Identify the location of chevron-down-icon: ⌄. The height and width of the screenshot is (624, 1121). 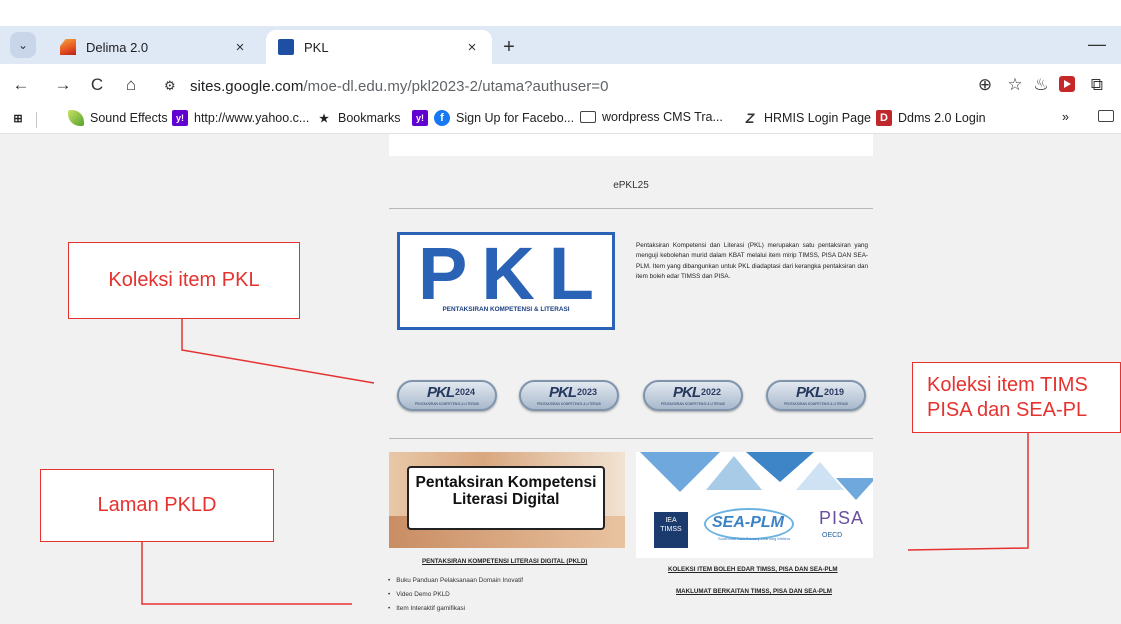
(23, 45).